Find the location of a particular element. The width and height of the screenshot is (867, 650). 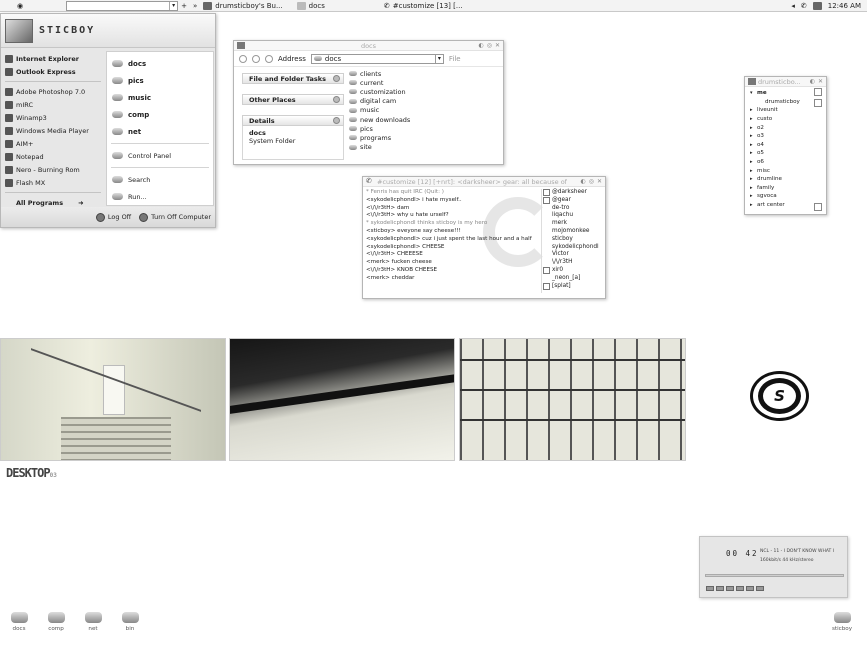

clock: 12:46 AM is located at coordinates (846, 5).